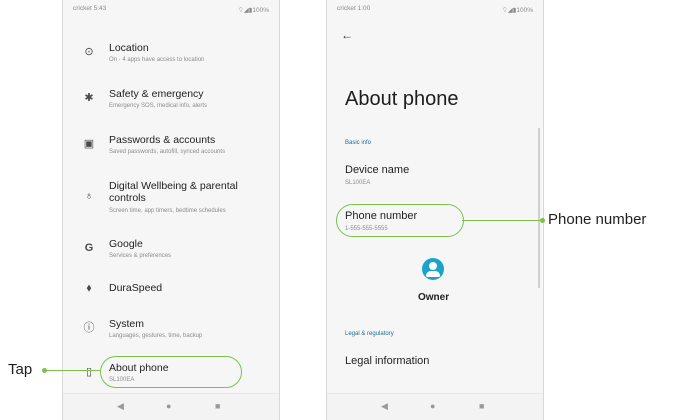 The image size is (700, 420). Describe the element at coordinates (89, 288) in the screenshot. I see `rocket-icon: ⬧` at that location.